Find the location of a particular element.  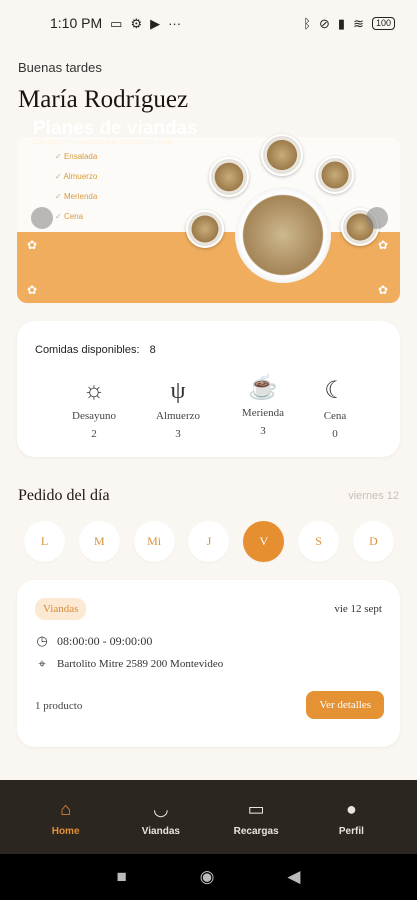

nav-recargas: ▭ Recargas is located at coordinates (256, 817).